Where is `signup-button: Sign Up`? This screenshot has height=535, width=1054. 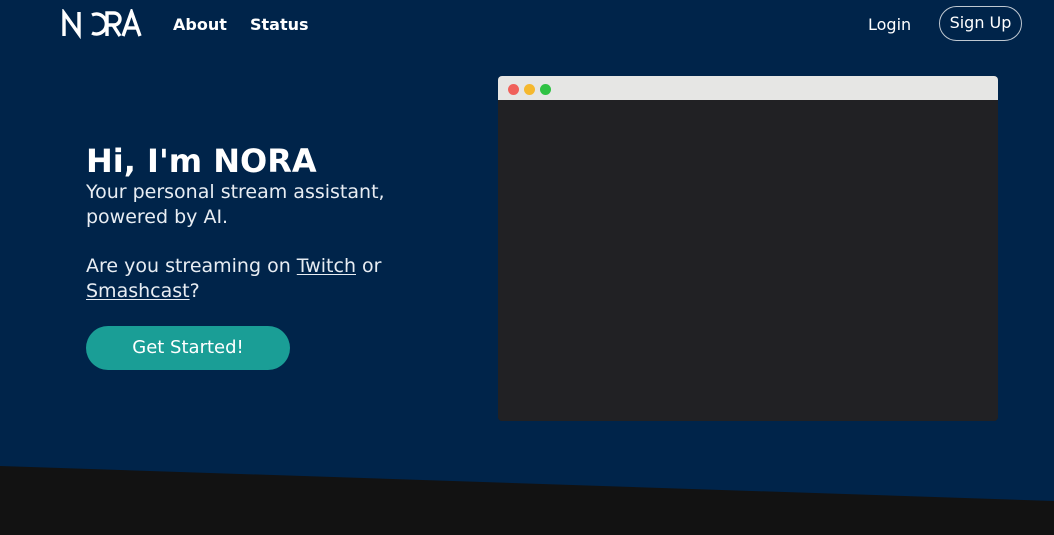
signup-button: Sign Up is located at coordinates (980, 23).